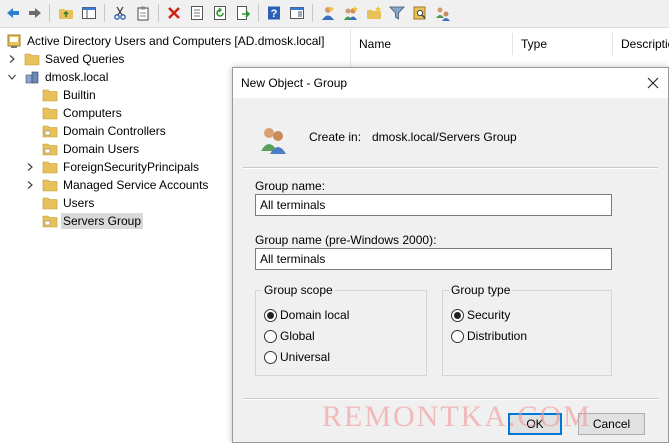 This screenshot has height=443, width=669. What do you see at coordinates (433, 205) in the screenshot?
I see `group-name-input: All terminals` at bounding box center [433, 205].